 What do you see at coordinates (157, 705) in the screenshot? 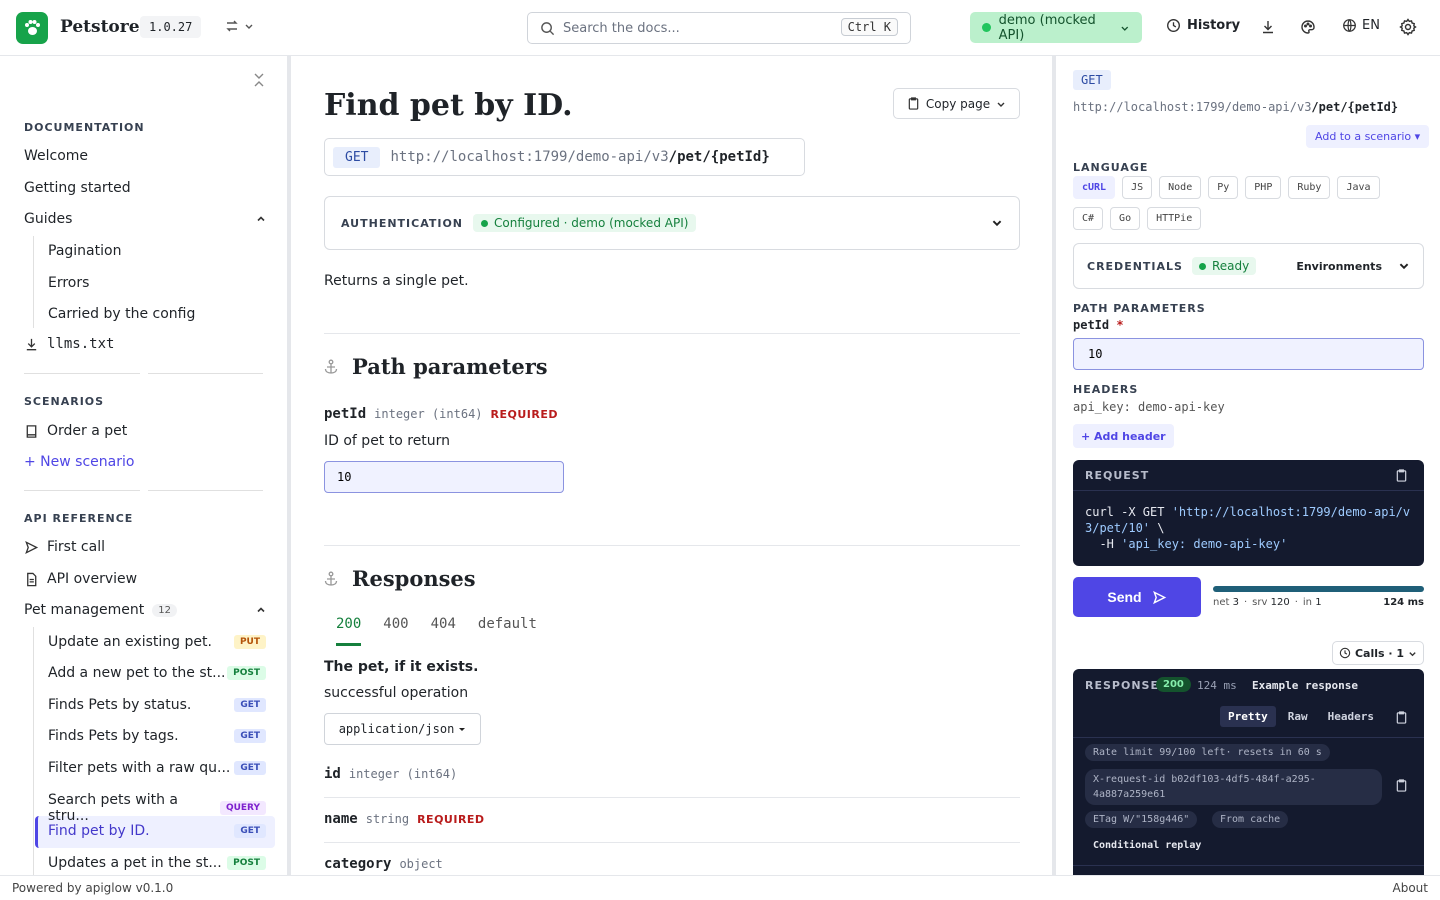
I see `sidebar-endpoint: Finds Pets by status. GET` at bounding box center [157, 705].